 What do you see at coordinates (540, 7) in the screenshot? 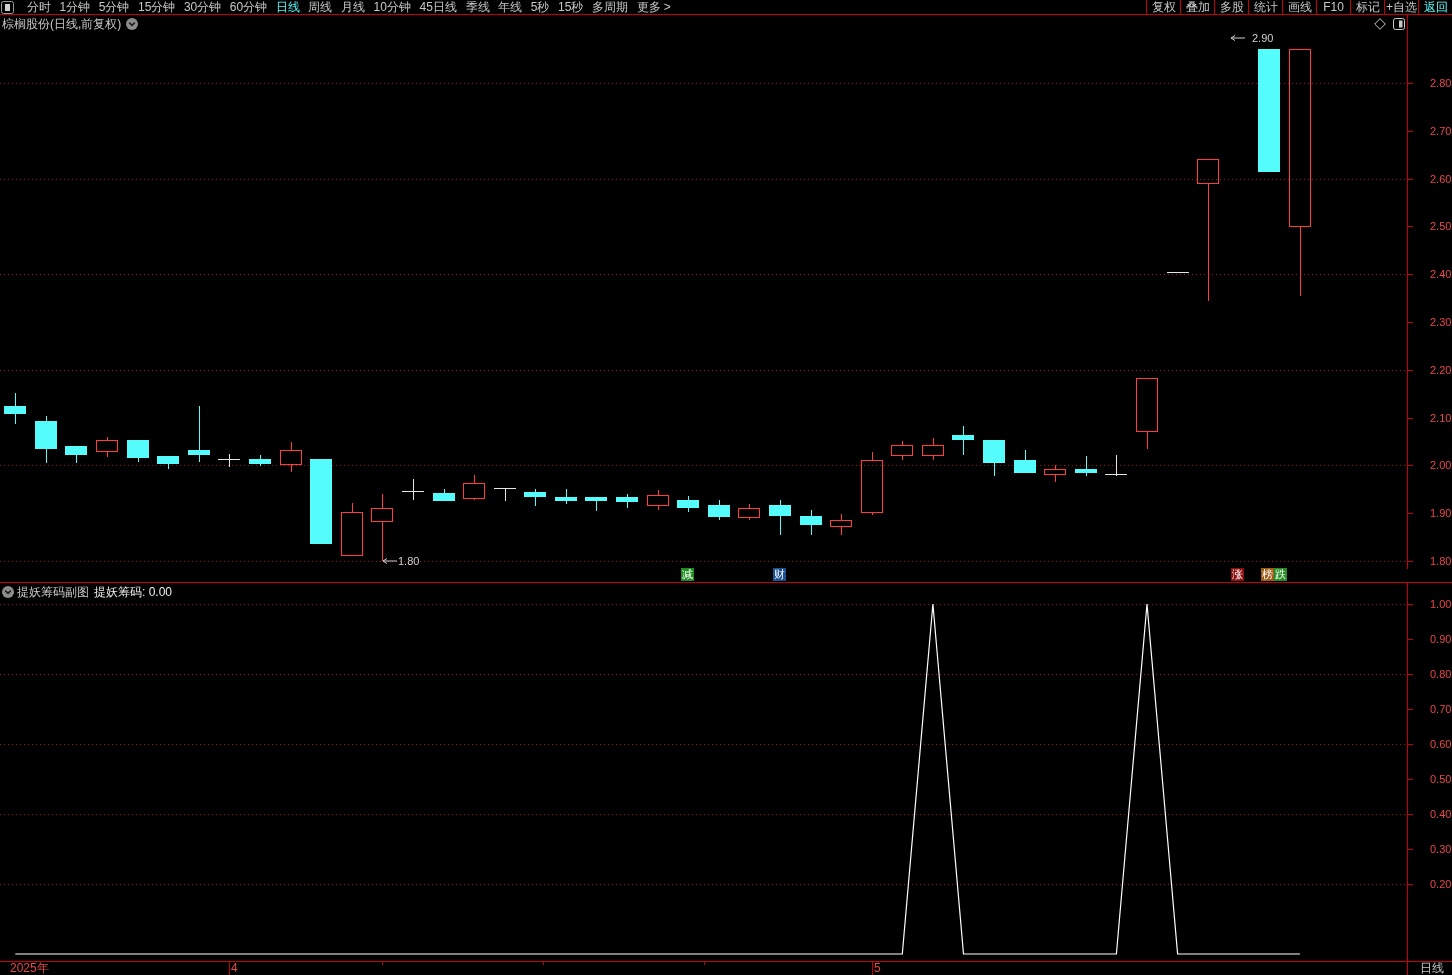
I see `period-tab: 5秒` at bounding box center [540, 7].